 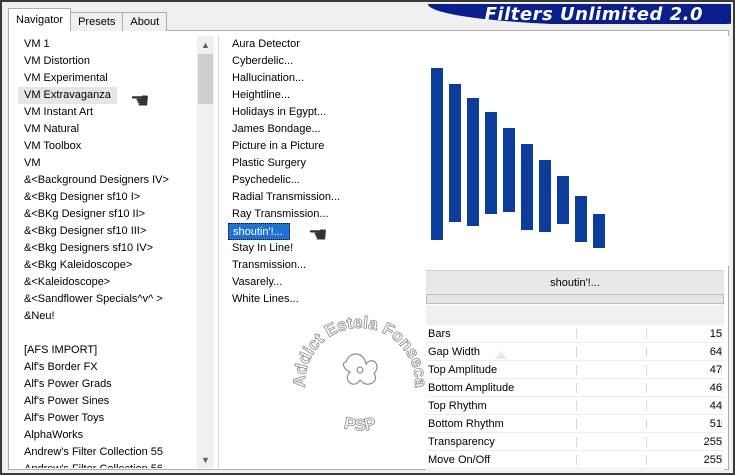 I want to click on category-item: VM Distortion, so click(x=107, y=61).